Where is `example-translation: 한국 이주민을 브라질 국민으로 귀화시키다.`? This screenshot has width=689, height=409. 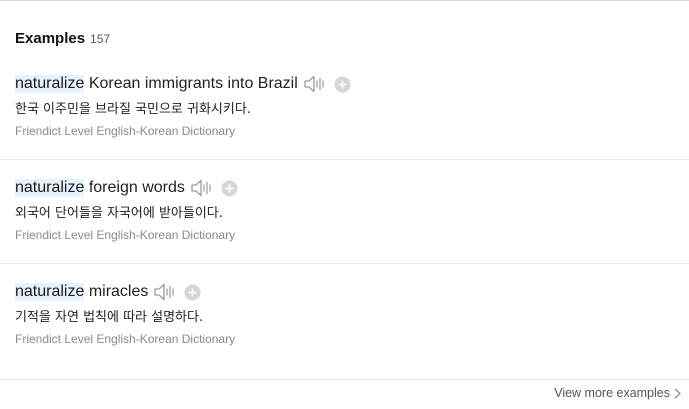 example-translation: 한국 이주민을 브라질 국민으로 귀화시키다. is located at coordinates (133, 109).